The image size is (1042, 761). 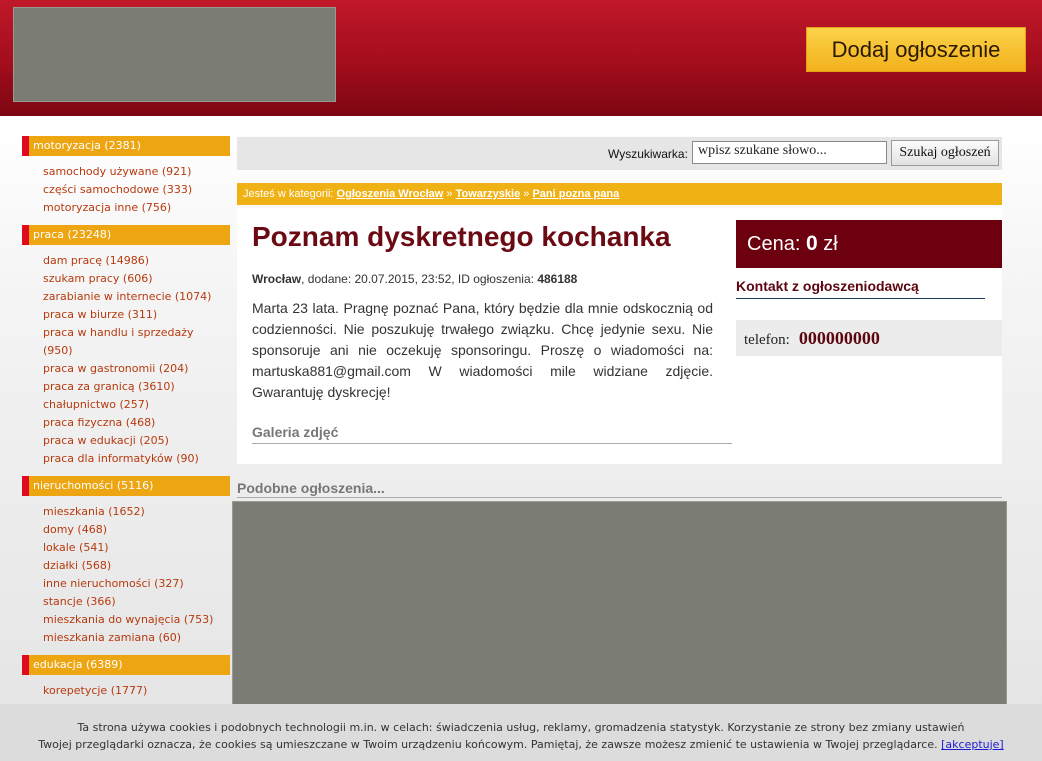 What do you see at coordinates (390, 194) in the screenshot?
I see `breadcrumb-link-city: Ogłoszenia Wrocław` at bounding box center [390, 194].